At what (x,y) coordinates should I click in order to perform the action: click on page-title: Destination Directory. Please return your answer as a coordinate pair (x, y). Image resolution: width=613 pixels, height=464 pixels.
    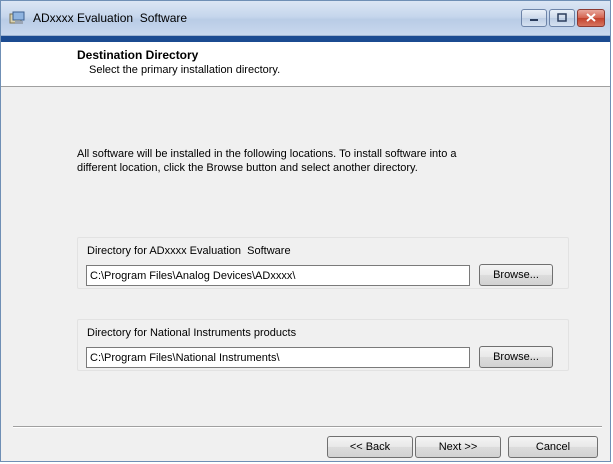
    Looking at the image, I should click on (138, 55).